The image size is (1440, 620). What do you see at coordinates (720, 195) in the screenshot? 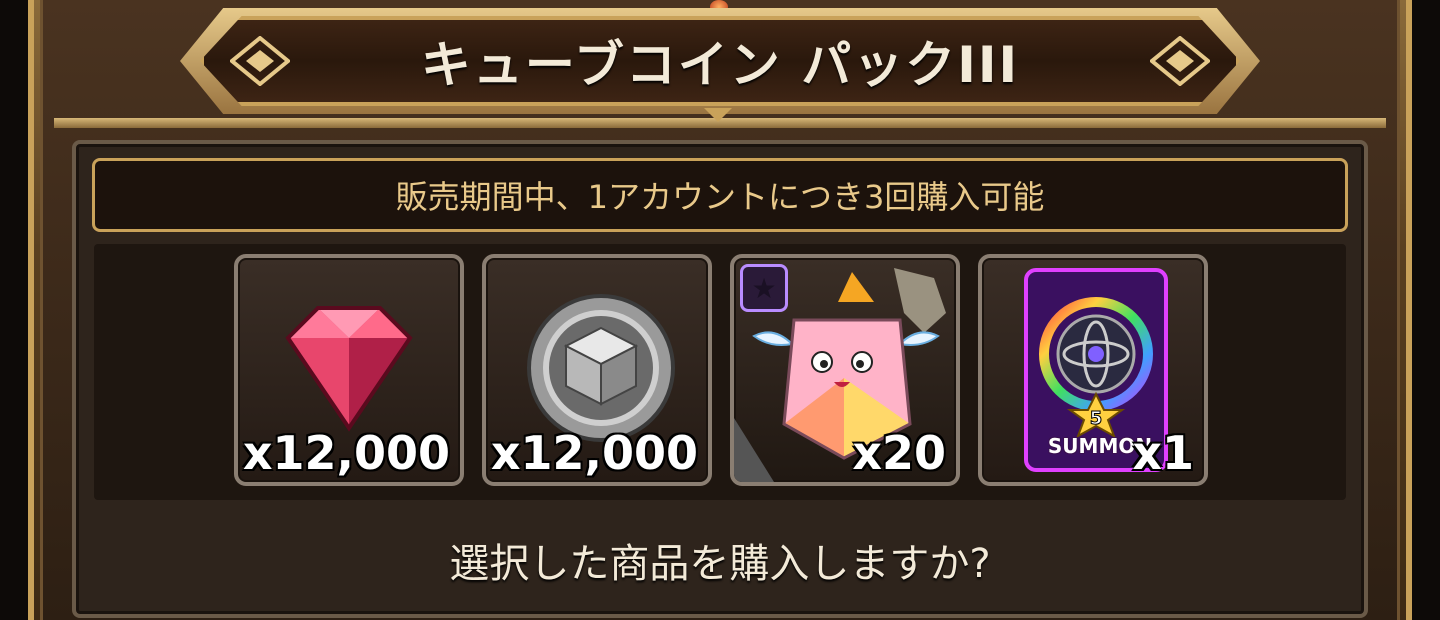
I see `purchase-limit-notice: 販売期間中、1アカウントにつき3回購入可能` at bounding box center [720, 195].